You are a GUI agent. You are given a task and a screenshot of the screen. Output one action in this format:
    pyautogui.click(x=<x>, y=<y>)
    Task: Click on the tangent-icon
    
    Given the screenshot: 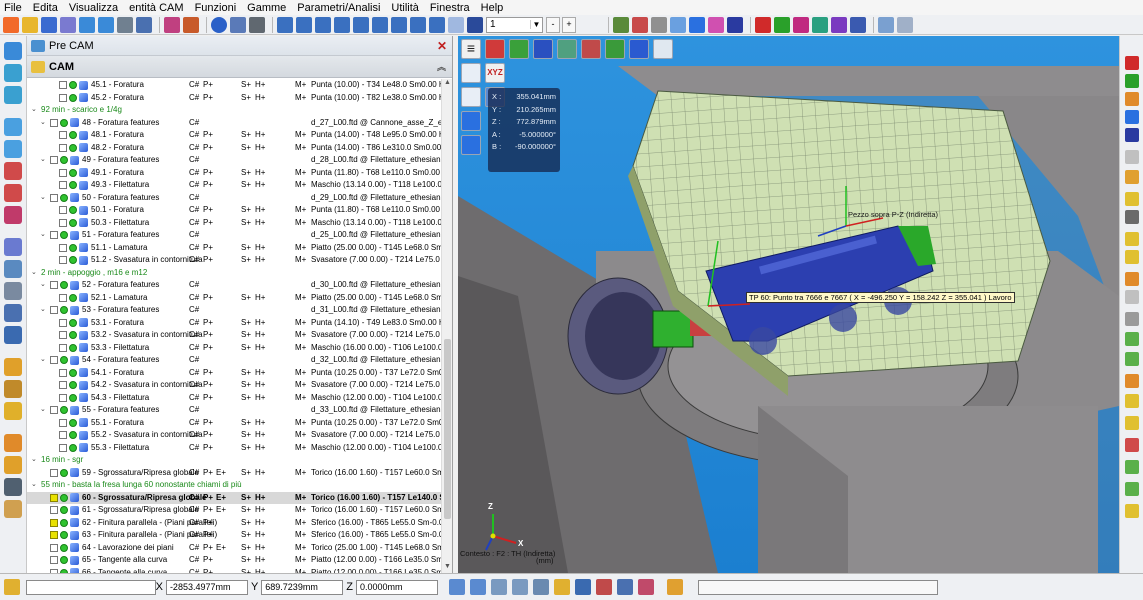 What is the action you would take?
    pyautogui.click(x=1132, y=257)
    